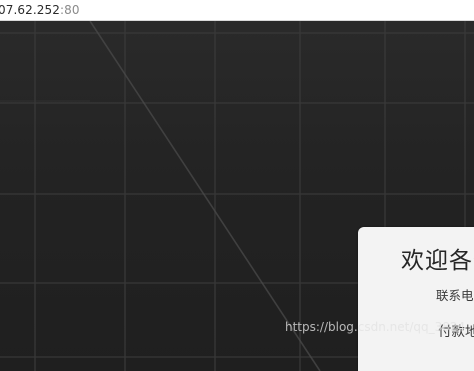 This screenshot has width=474, height=371. What do you see at coordinates (69, 10) in the screenshot?
I see `url-port: :80` at bounding box center [69, 10].